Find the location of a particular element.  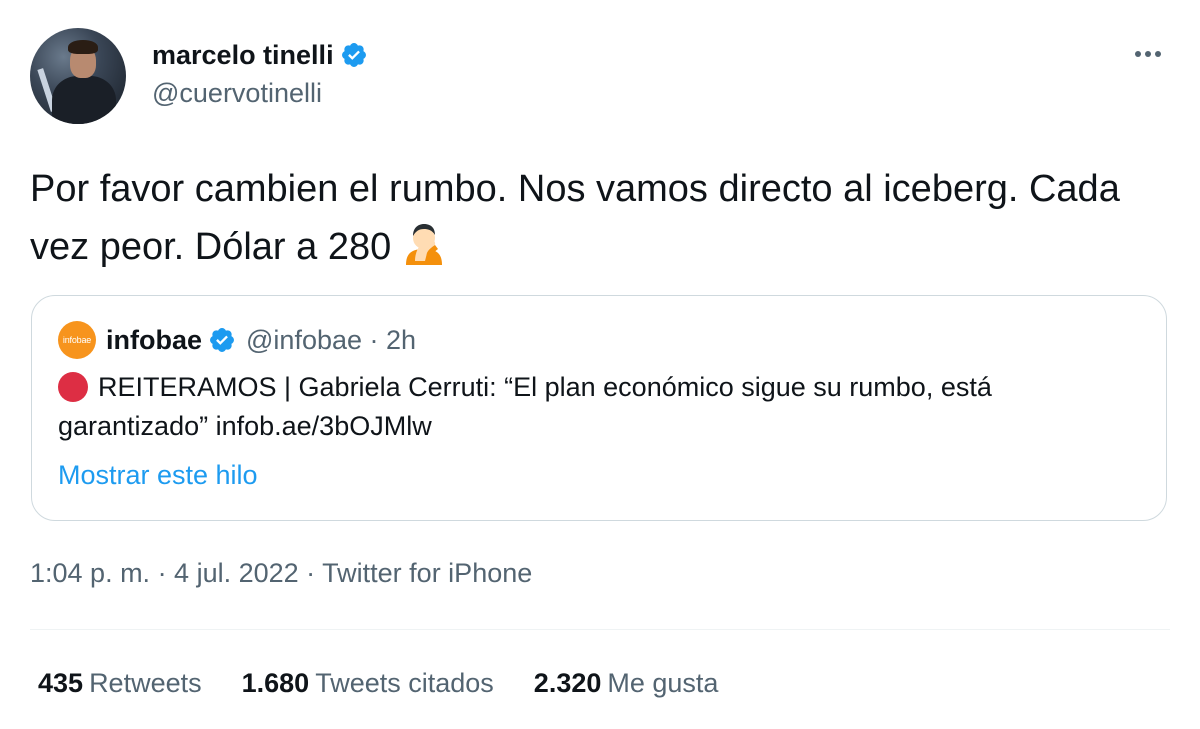

quote-tweets-stat: 1.680 Tweets citados is located at coordinates (368, 683).